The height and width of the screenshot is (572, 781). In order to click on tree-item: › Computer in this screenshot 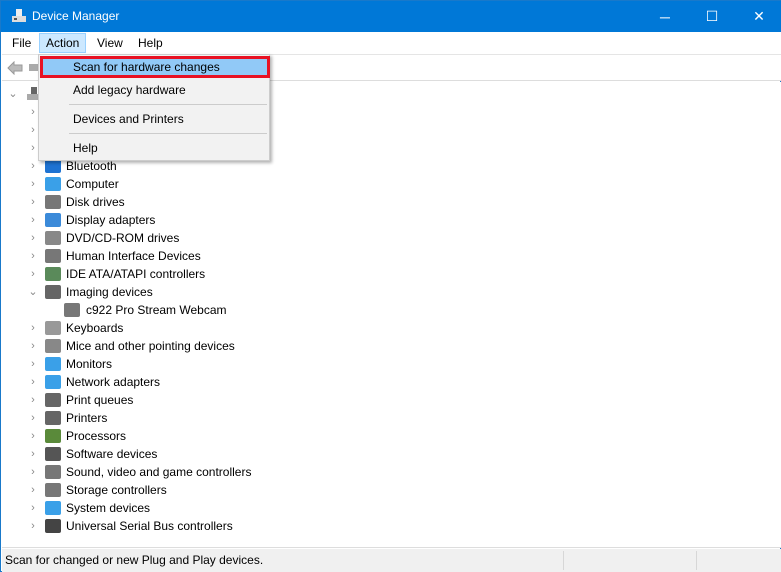, I will do `click(178, 184)`.